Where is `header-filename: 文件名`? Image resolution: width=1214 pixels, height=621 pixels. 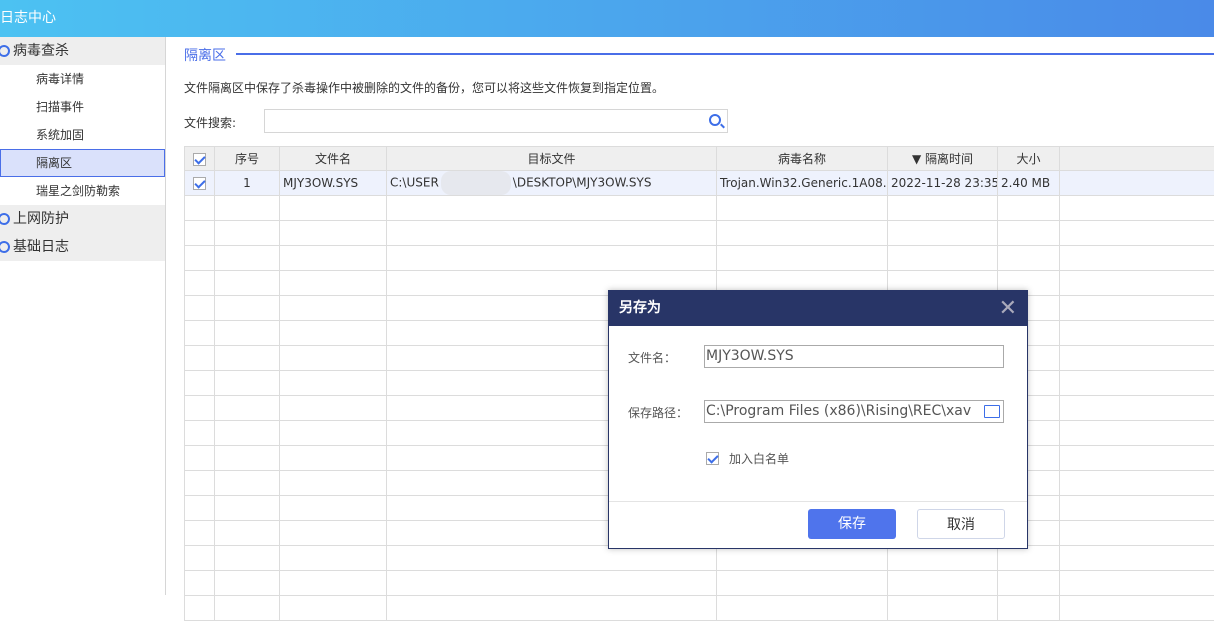 header-filename: 文件名 is located at coordinates (333, 159).